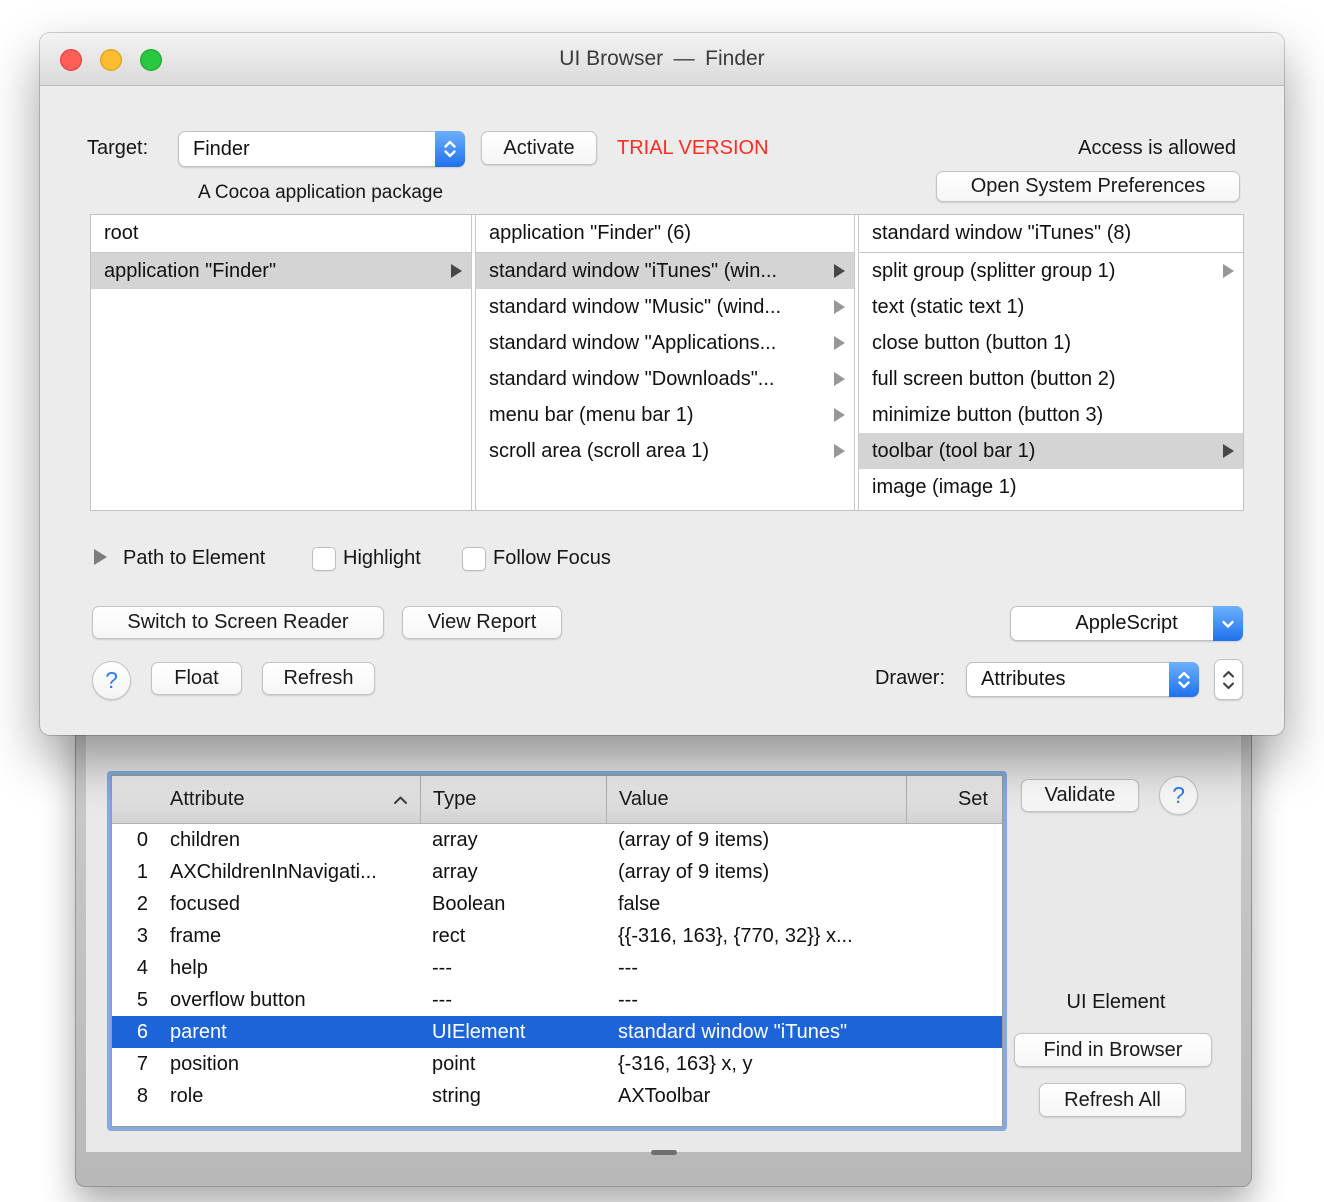 The height and width of the screenshot is (1202, 1324). What do you see at coordinates (1082, 679) in the screenshot?
I see `drawer-popup: Attributes` at bounding box center [1082, 679].